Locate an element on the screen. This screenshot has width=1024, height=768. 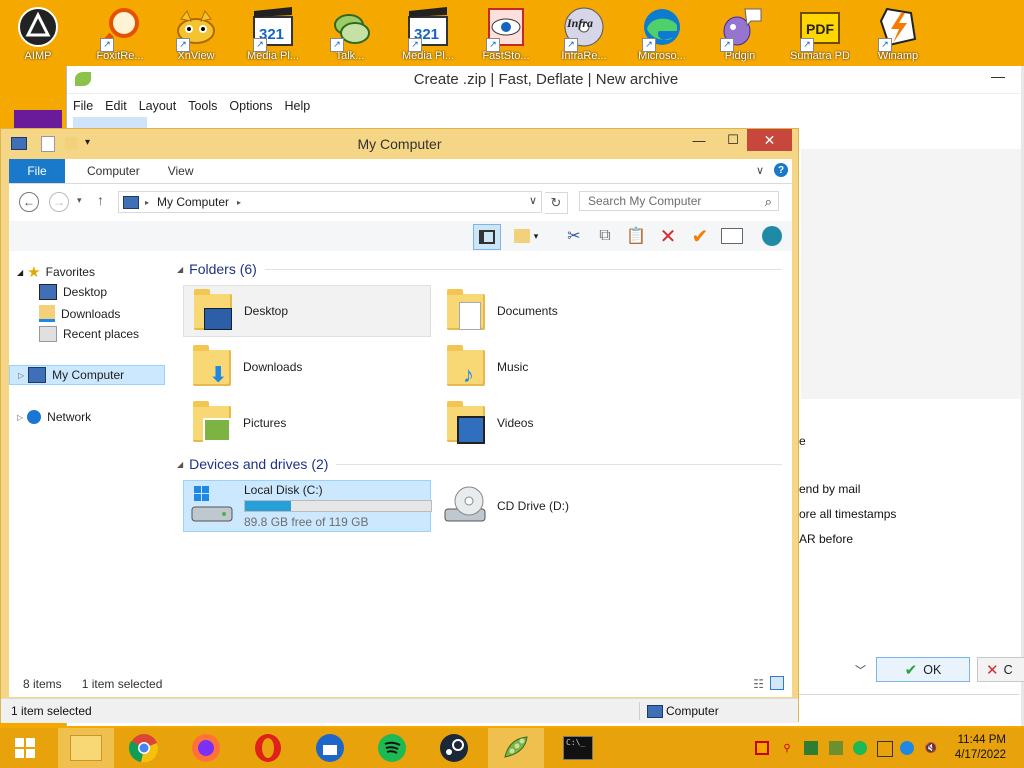
spotify-tray-icon is located at coordinates (860, 748).